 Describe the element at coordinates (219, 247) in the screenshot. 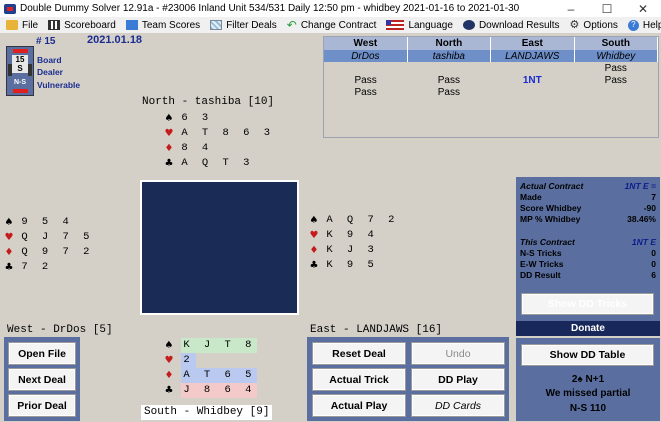

I see `play-table` at that location.